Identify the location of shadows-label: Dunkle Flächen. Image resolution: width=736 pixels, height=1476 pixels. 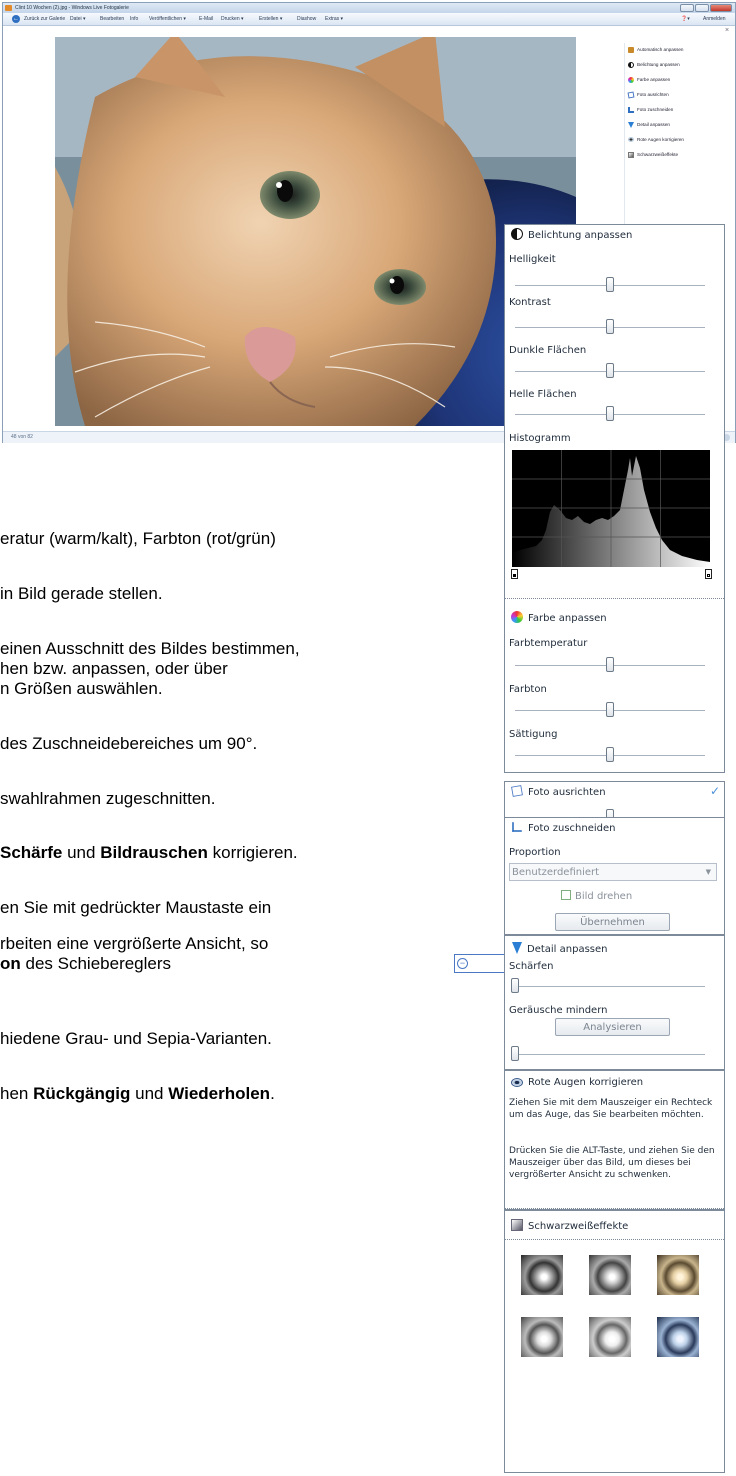
(548, 350).